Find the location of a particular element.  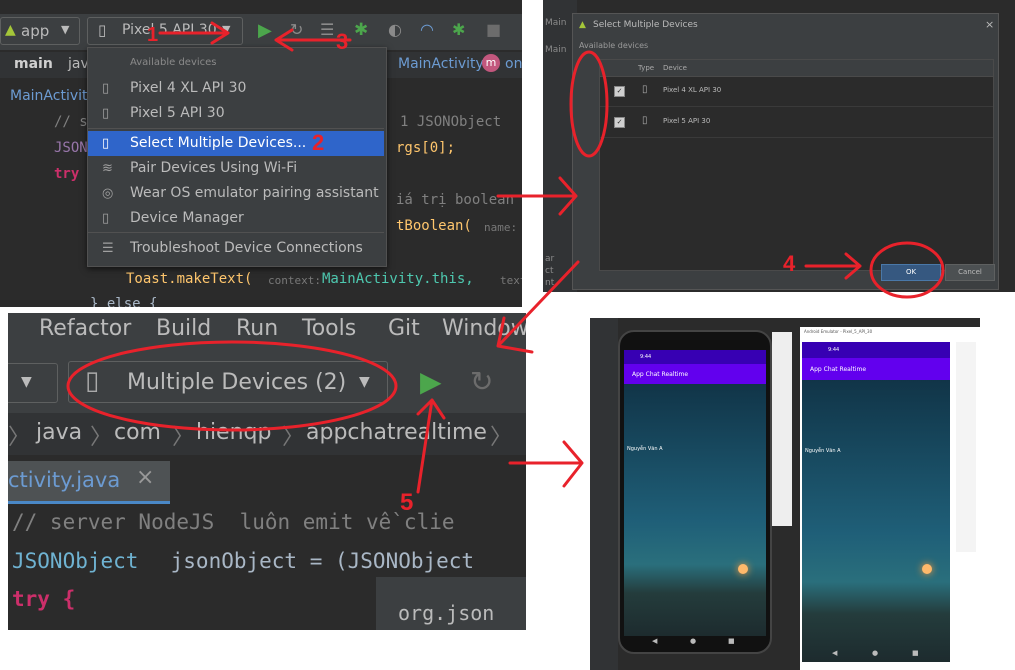

cancel-button: Cancel is located at coordinates (970, 272).